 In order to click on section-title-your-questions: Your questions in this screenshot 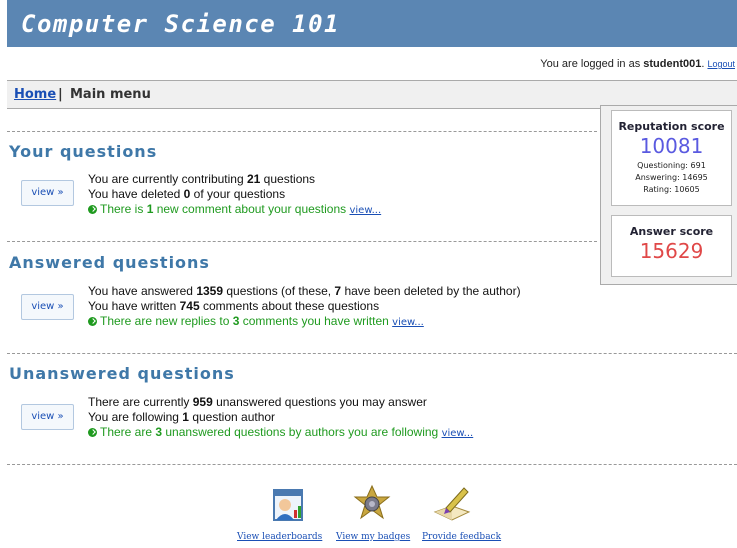, I will do `click(83, 151)`.